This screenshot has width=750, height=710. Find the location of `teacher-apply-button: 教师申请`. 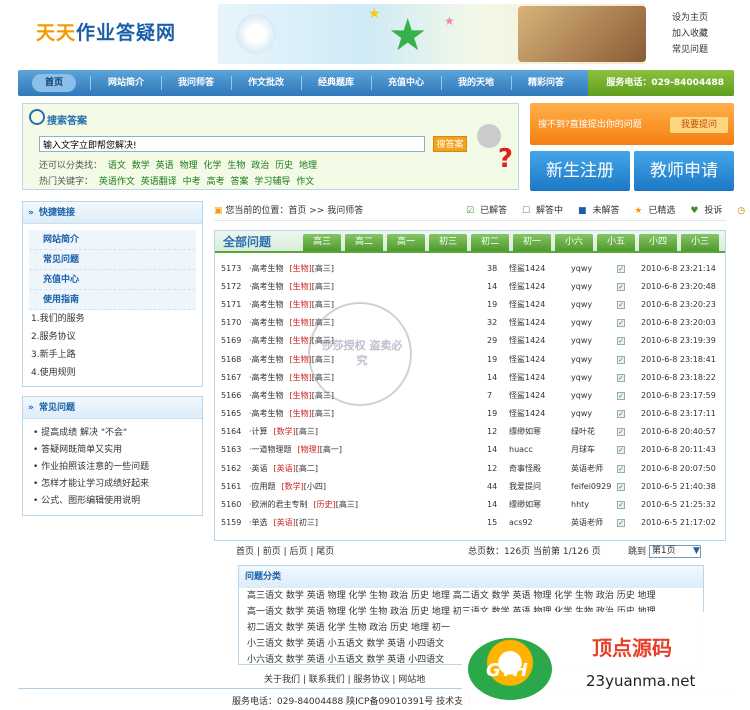

teacher-apply-button: 教师申请 is located at coordinates (684, 171).